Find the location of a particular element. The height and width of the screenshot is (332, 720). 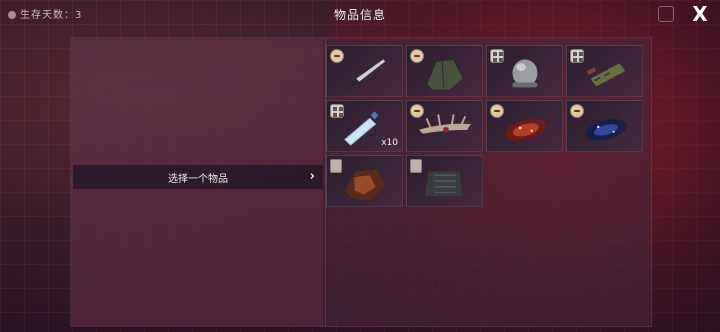

item-slot-jacket is located at coordinates (444, 71).